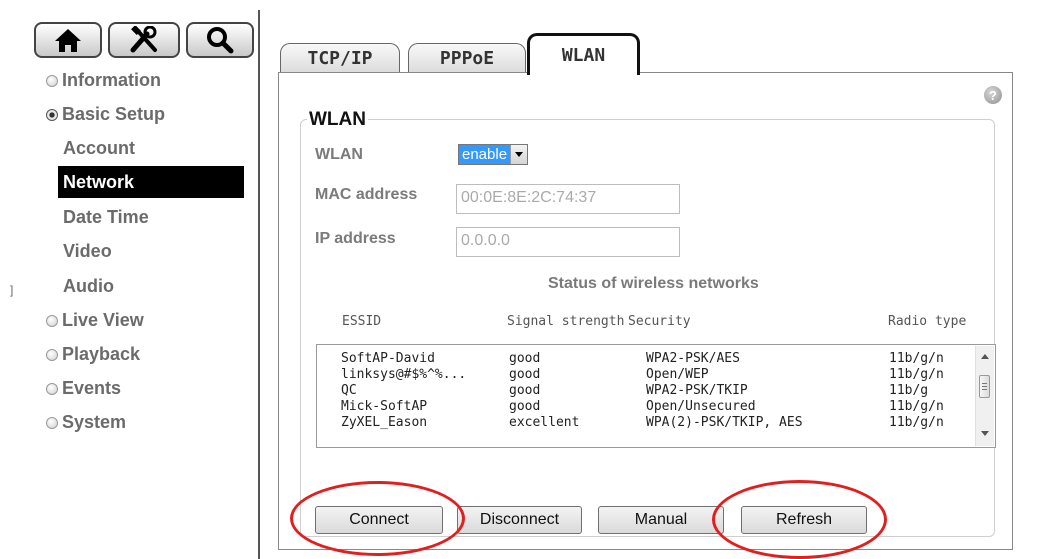  I want to click on fieldset-legend: WLAN, so click(337, 120).